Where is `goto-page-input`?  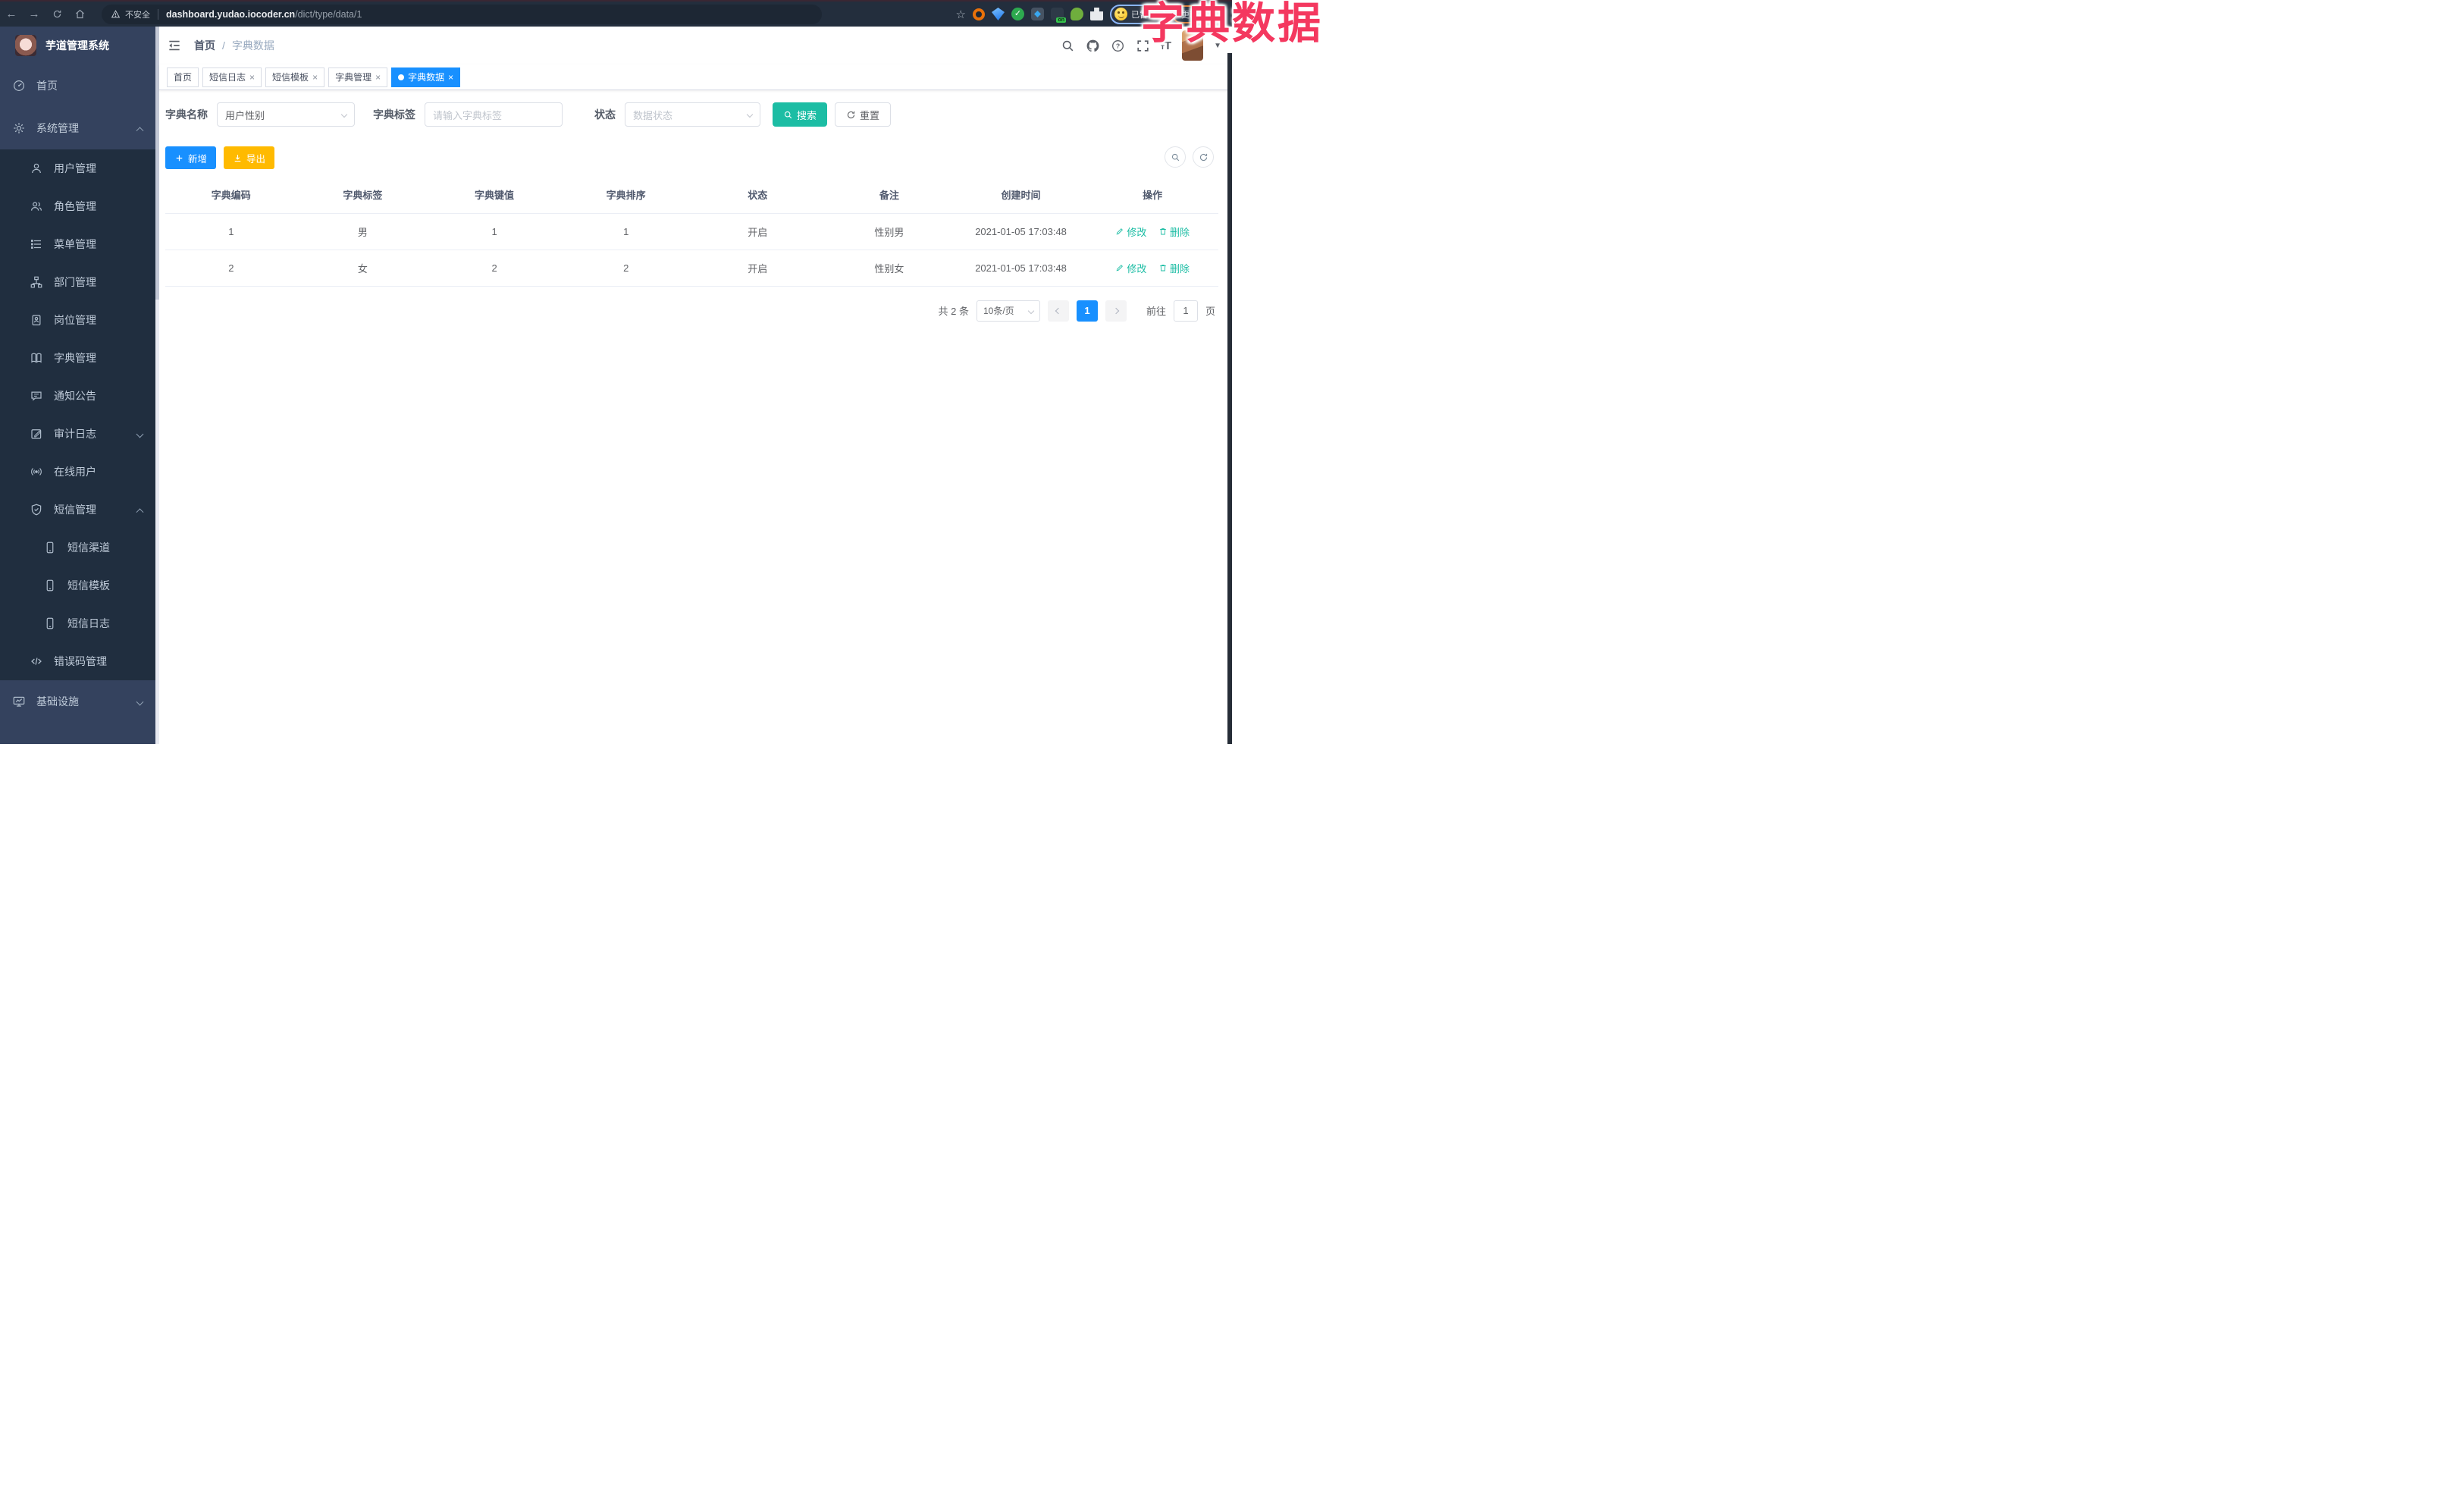
goto-page-input is located at coordinates (1186, 311).